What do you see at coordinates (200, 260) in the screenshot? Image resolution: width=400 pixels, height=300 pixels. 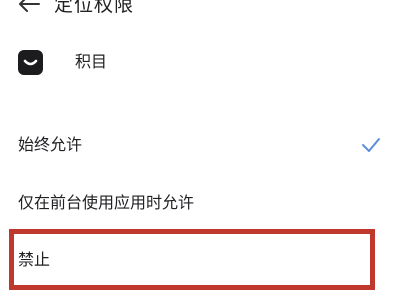 I see `option-deny: 禁止` at bounding box center [200, 260].